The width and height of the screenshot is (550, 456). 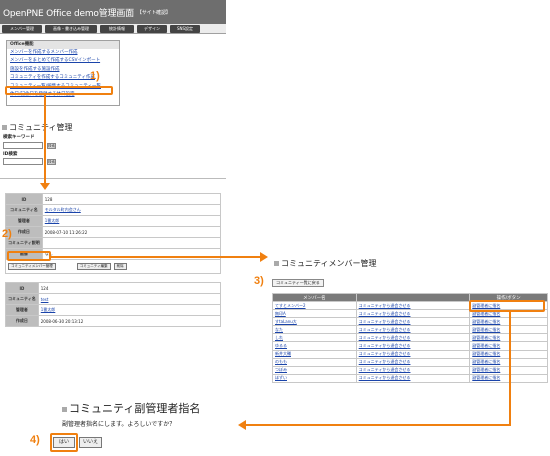 What do you see at coordinates (131, 232) in the screenshot?
I see `record-value: 2008-07-10 11:26:22` at bounding box center [131, 232].